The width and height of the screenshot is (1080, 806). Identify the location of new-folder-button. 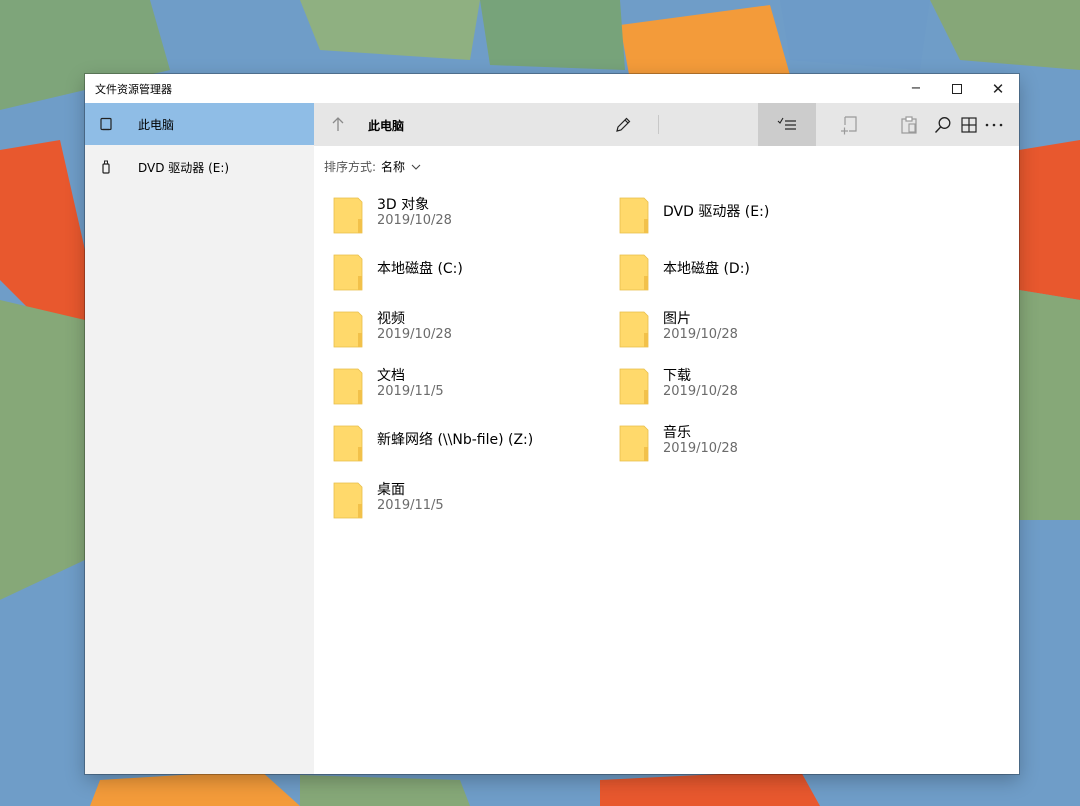
(849, 124).